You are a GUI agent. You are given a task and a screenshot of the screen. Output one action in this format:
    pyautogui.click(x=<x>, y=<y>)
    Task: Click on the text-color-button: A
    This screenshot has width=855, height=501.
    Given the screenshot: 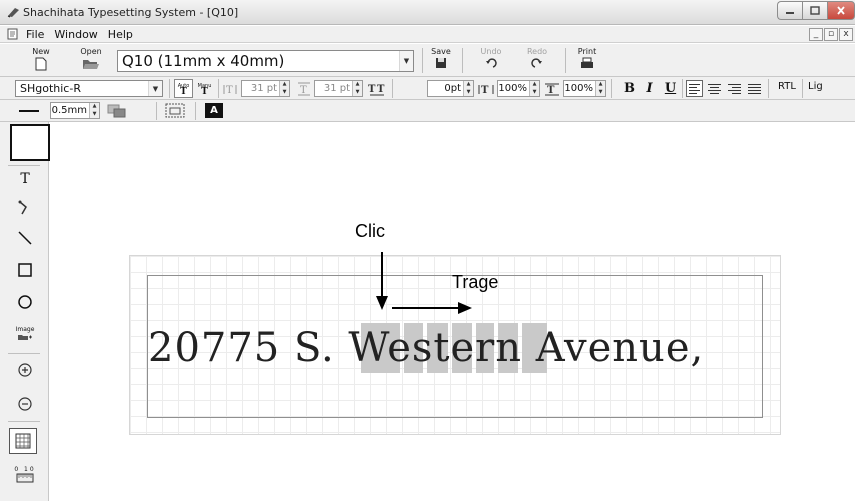 What is the action you would take?
    pyautogui.click(x=214, y=110)
    